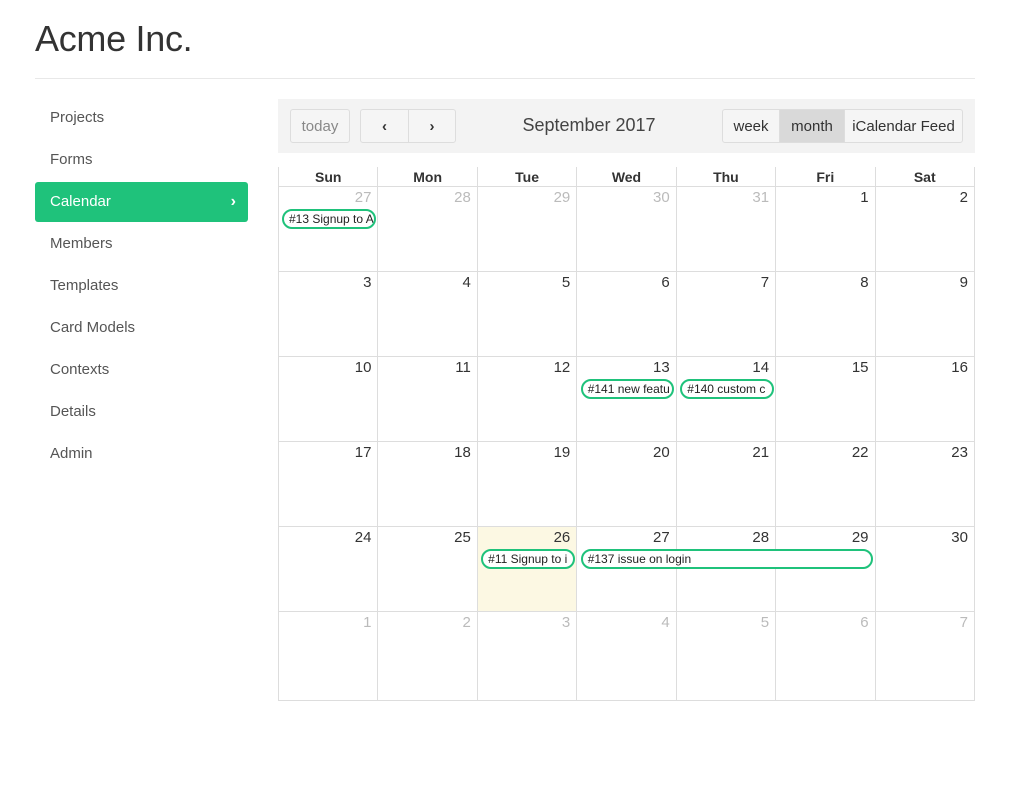 This screenshot has height=785, width=1032. What do you see at coordinates (462, 197) in the screenshot?
I see `day-number: 28` at bounding box center [462, 197].